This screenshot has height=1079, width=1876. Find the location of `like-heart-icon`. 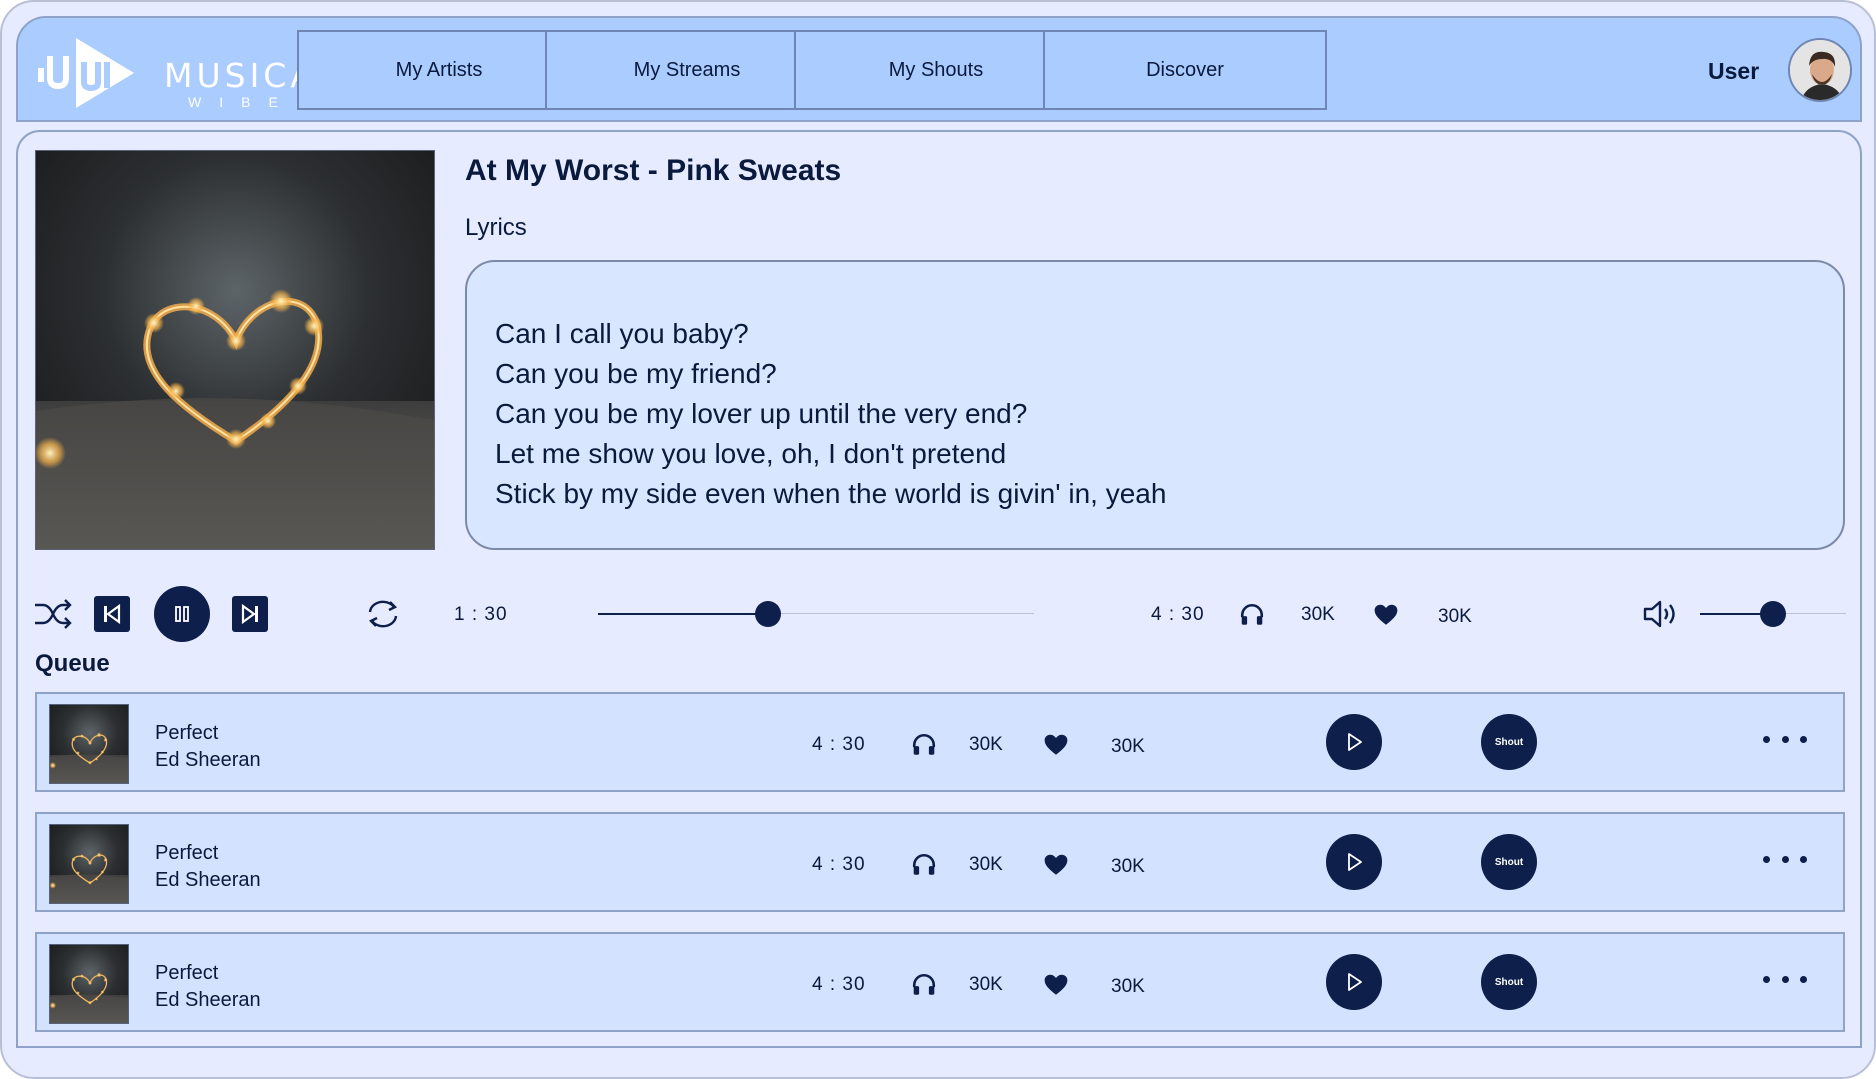

like-heart-icon is located at coordinates (1386, 615).